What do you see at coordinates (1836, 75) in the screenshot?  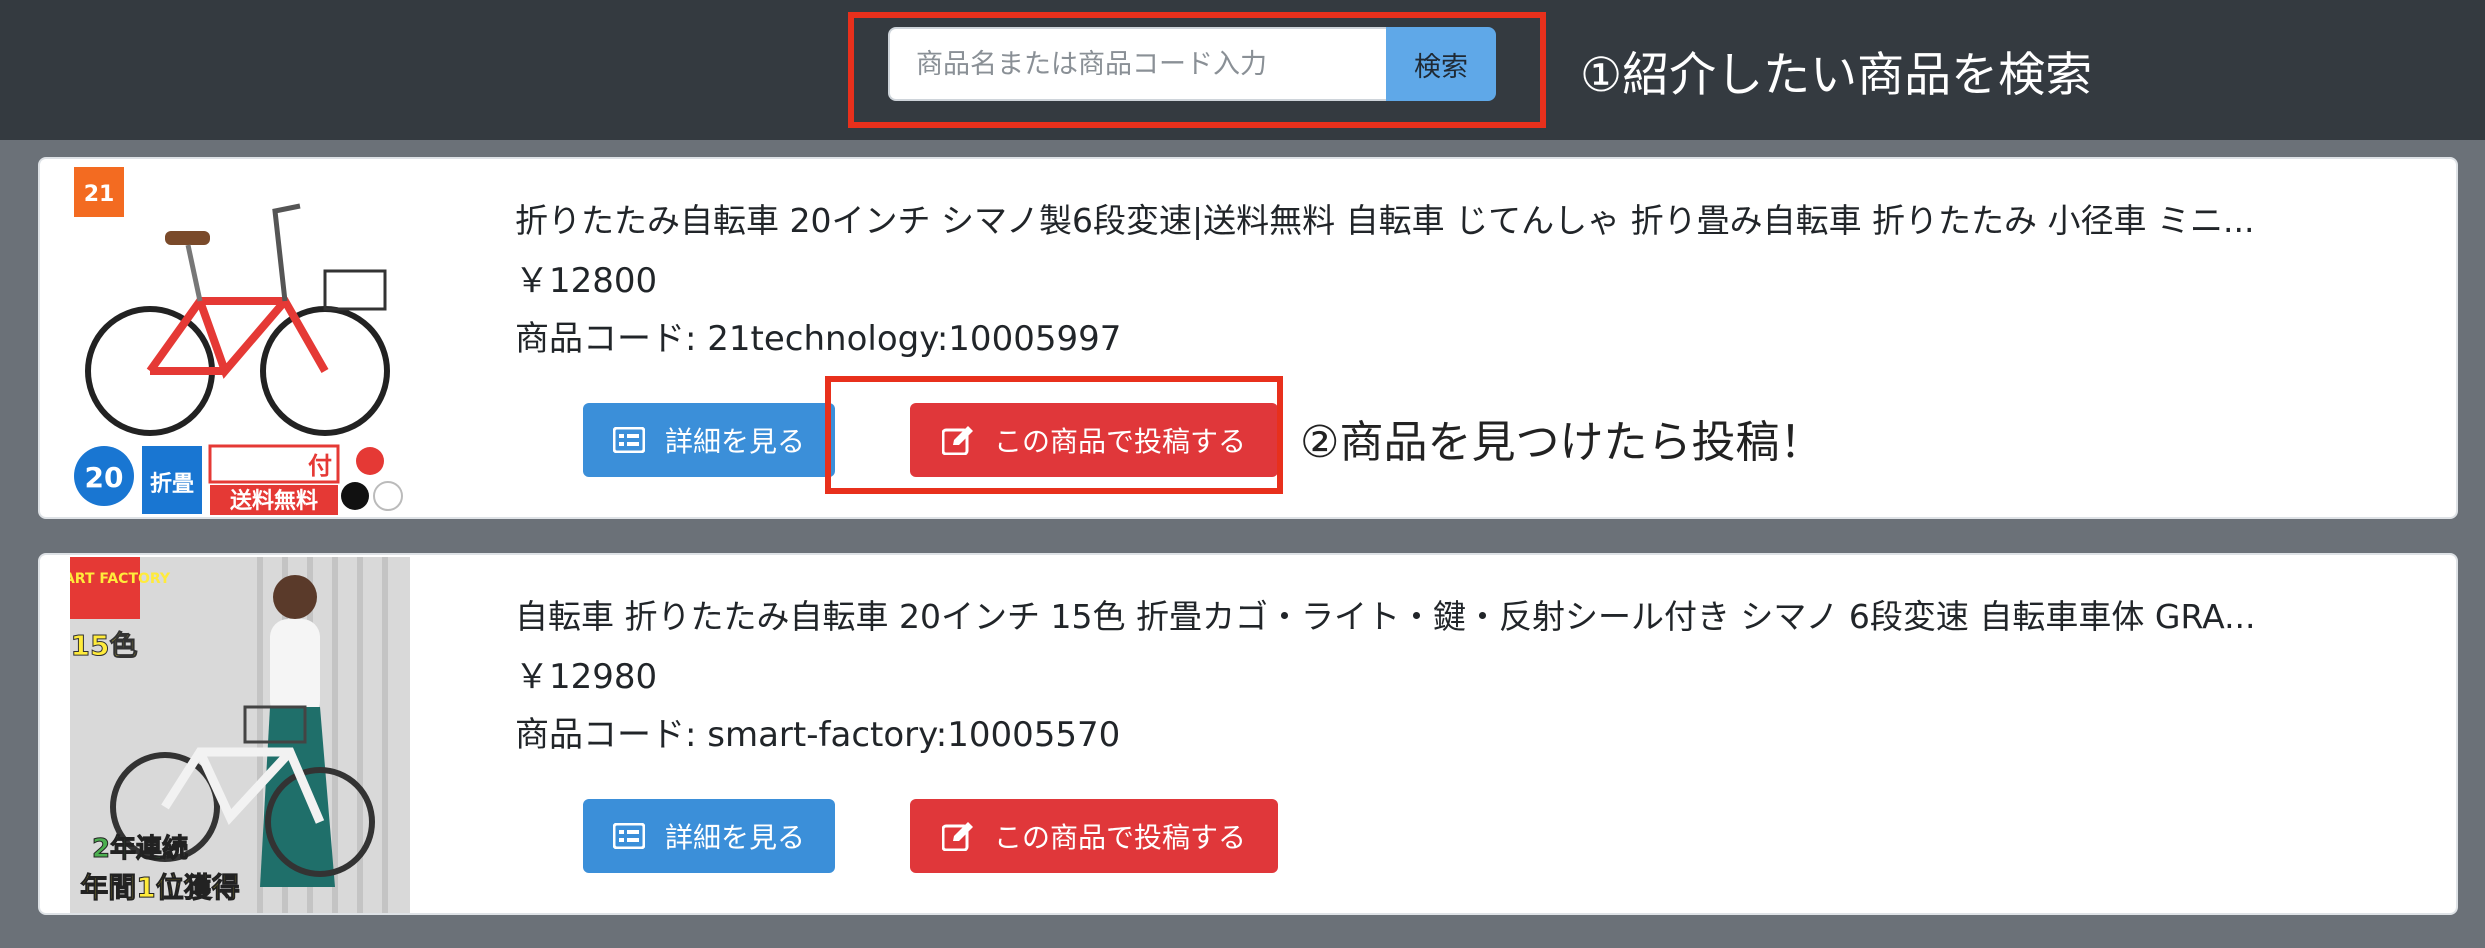 I see `search-annotation: ①紹介したい商品を検索` at bounding box center [1836, 75].